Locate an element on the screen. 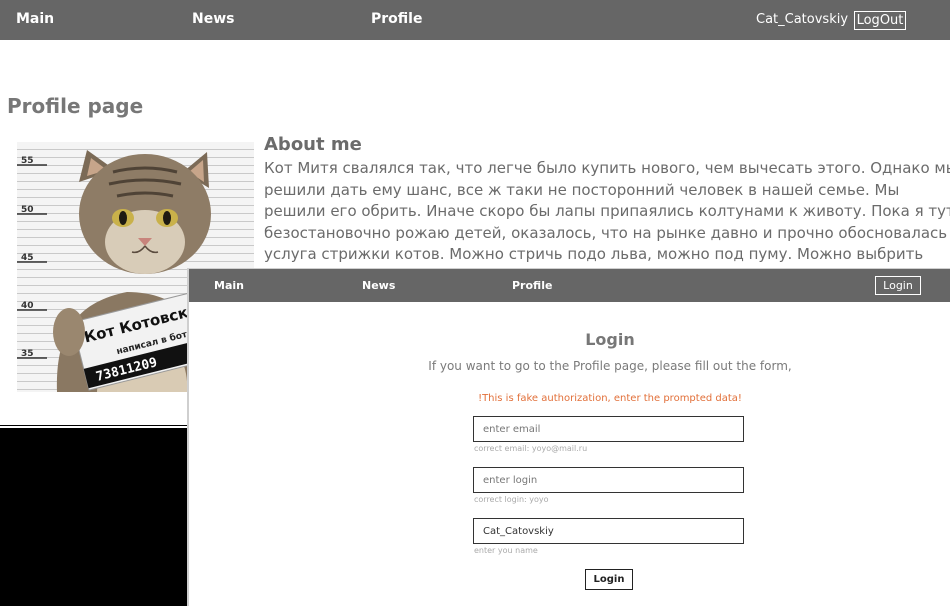 The height and width of the screenshot is (606, 950). login-submit-button: Login is located at coordinates (609, 579).